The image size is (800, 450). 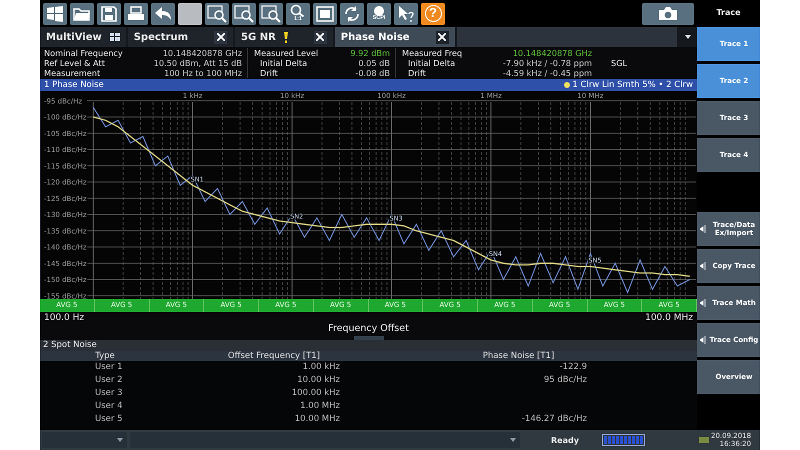 I want to click on table-cell-text: 10.00 kHz, so click(x=318, y=380).